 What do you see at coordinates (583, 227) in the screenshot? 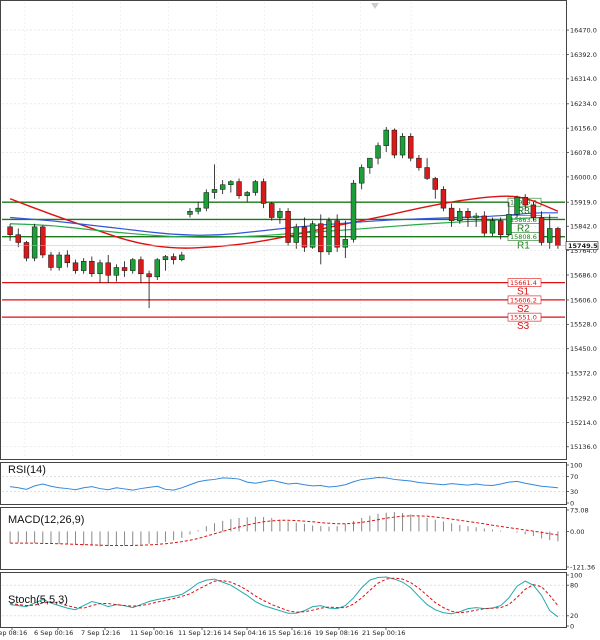
I see `y-tick-label: 15842.0` at bounding box center [583, 227].